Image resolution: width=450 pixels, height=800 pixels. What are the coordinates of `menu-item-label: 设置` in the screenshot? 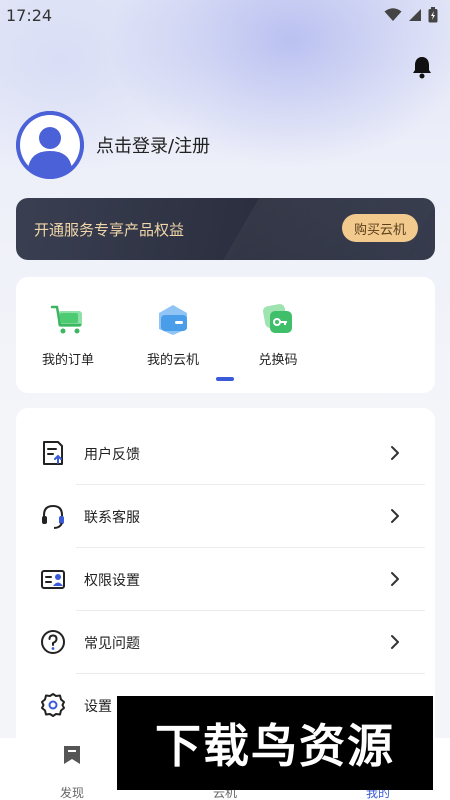 It's located at (98, 707).